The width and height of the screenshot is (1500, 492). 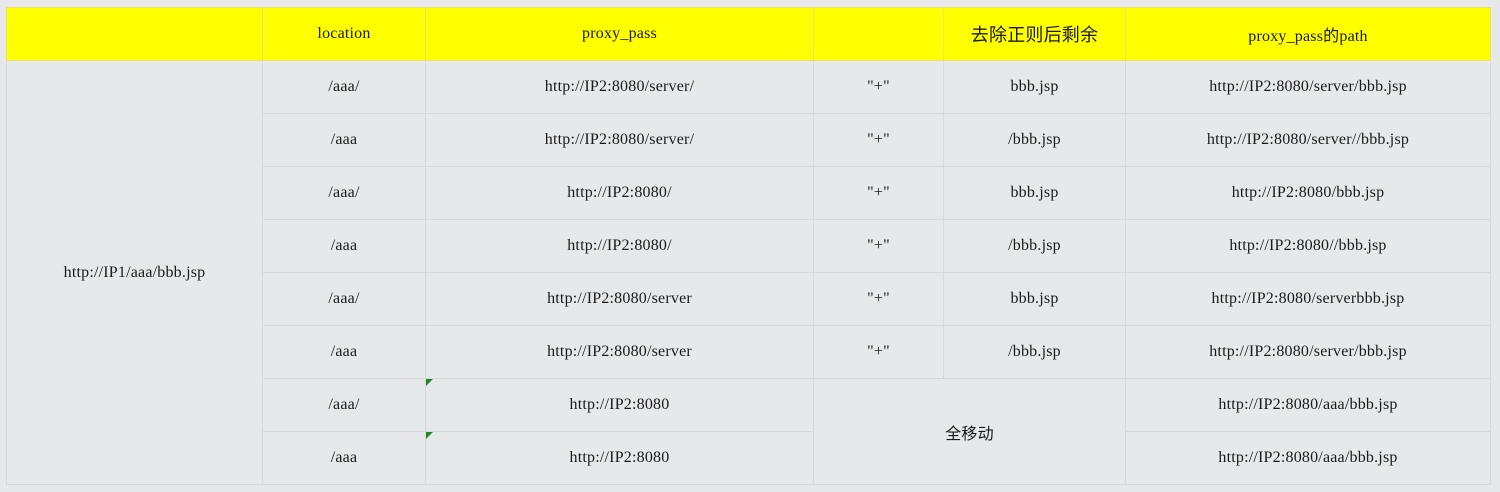 I want to click on header-cell-proxy-pass: proxy_pass, so click(x=619, y=34).